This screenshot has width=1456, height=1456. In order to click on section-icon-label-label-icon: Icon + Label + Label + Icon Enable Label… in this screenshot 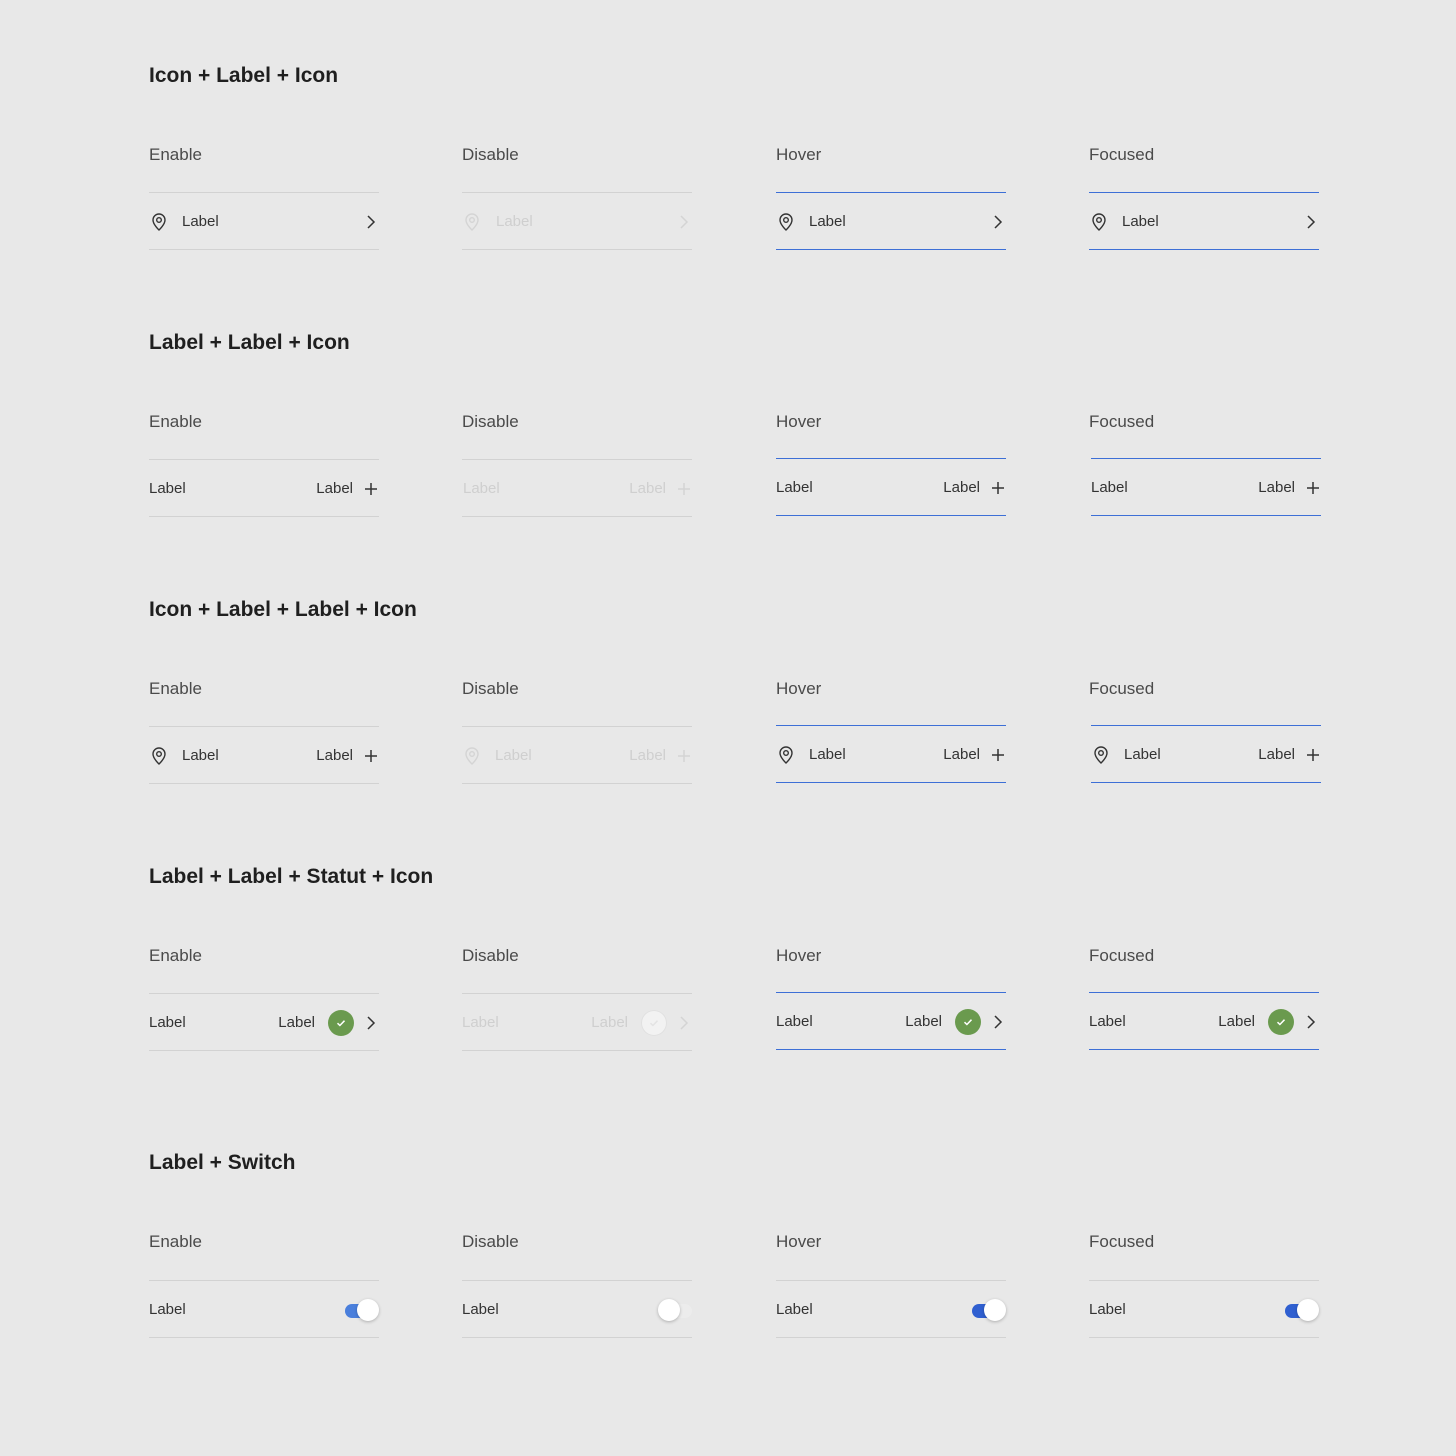, I will do `click(739, 698)`.